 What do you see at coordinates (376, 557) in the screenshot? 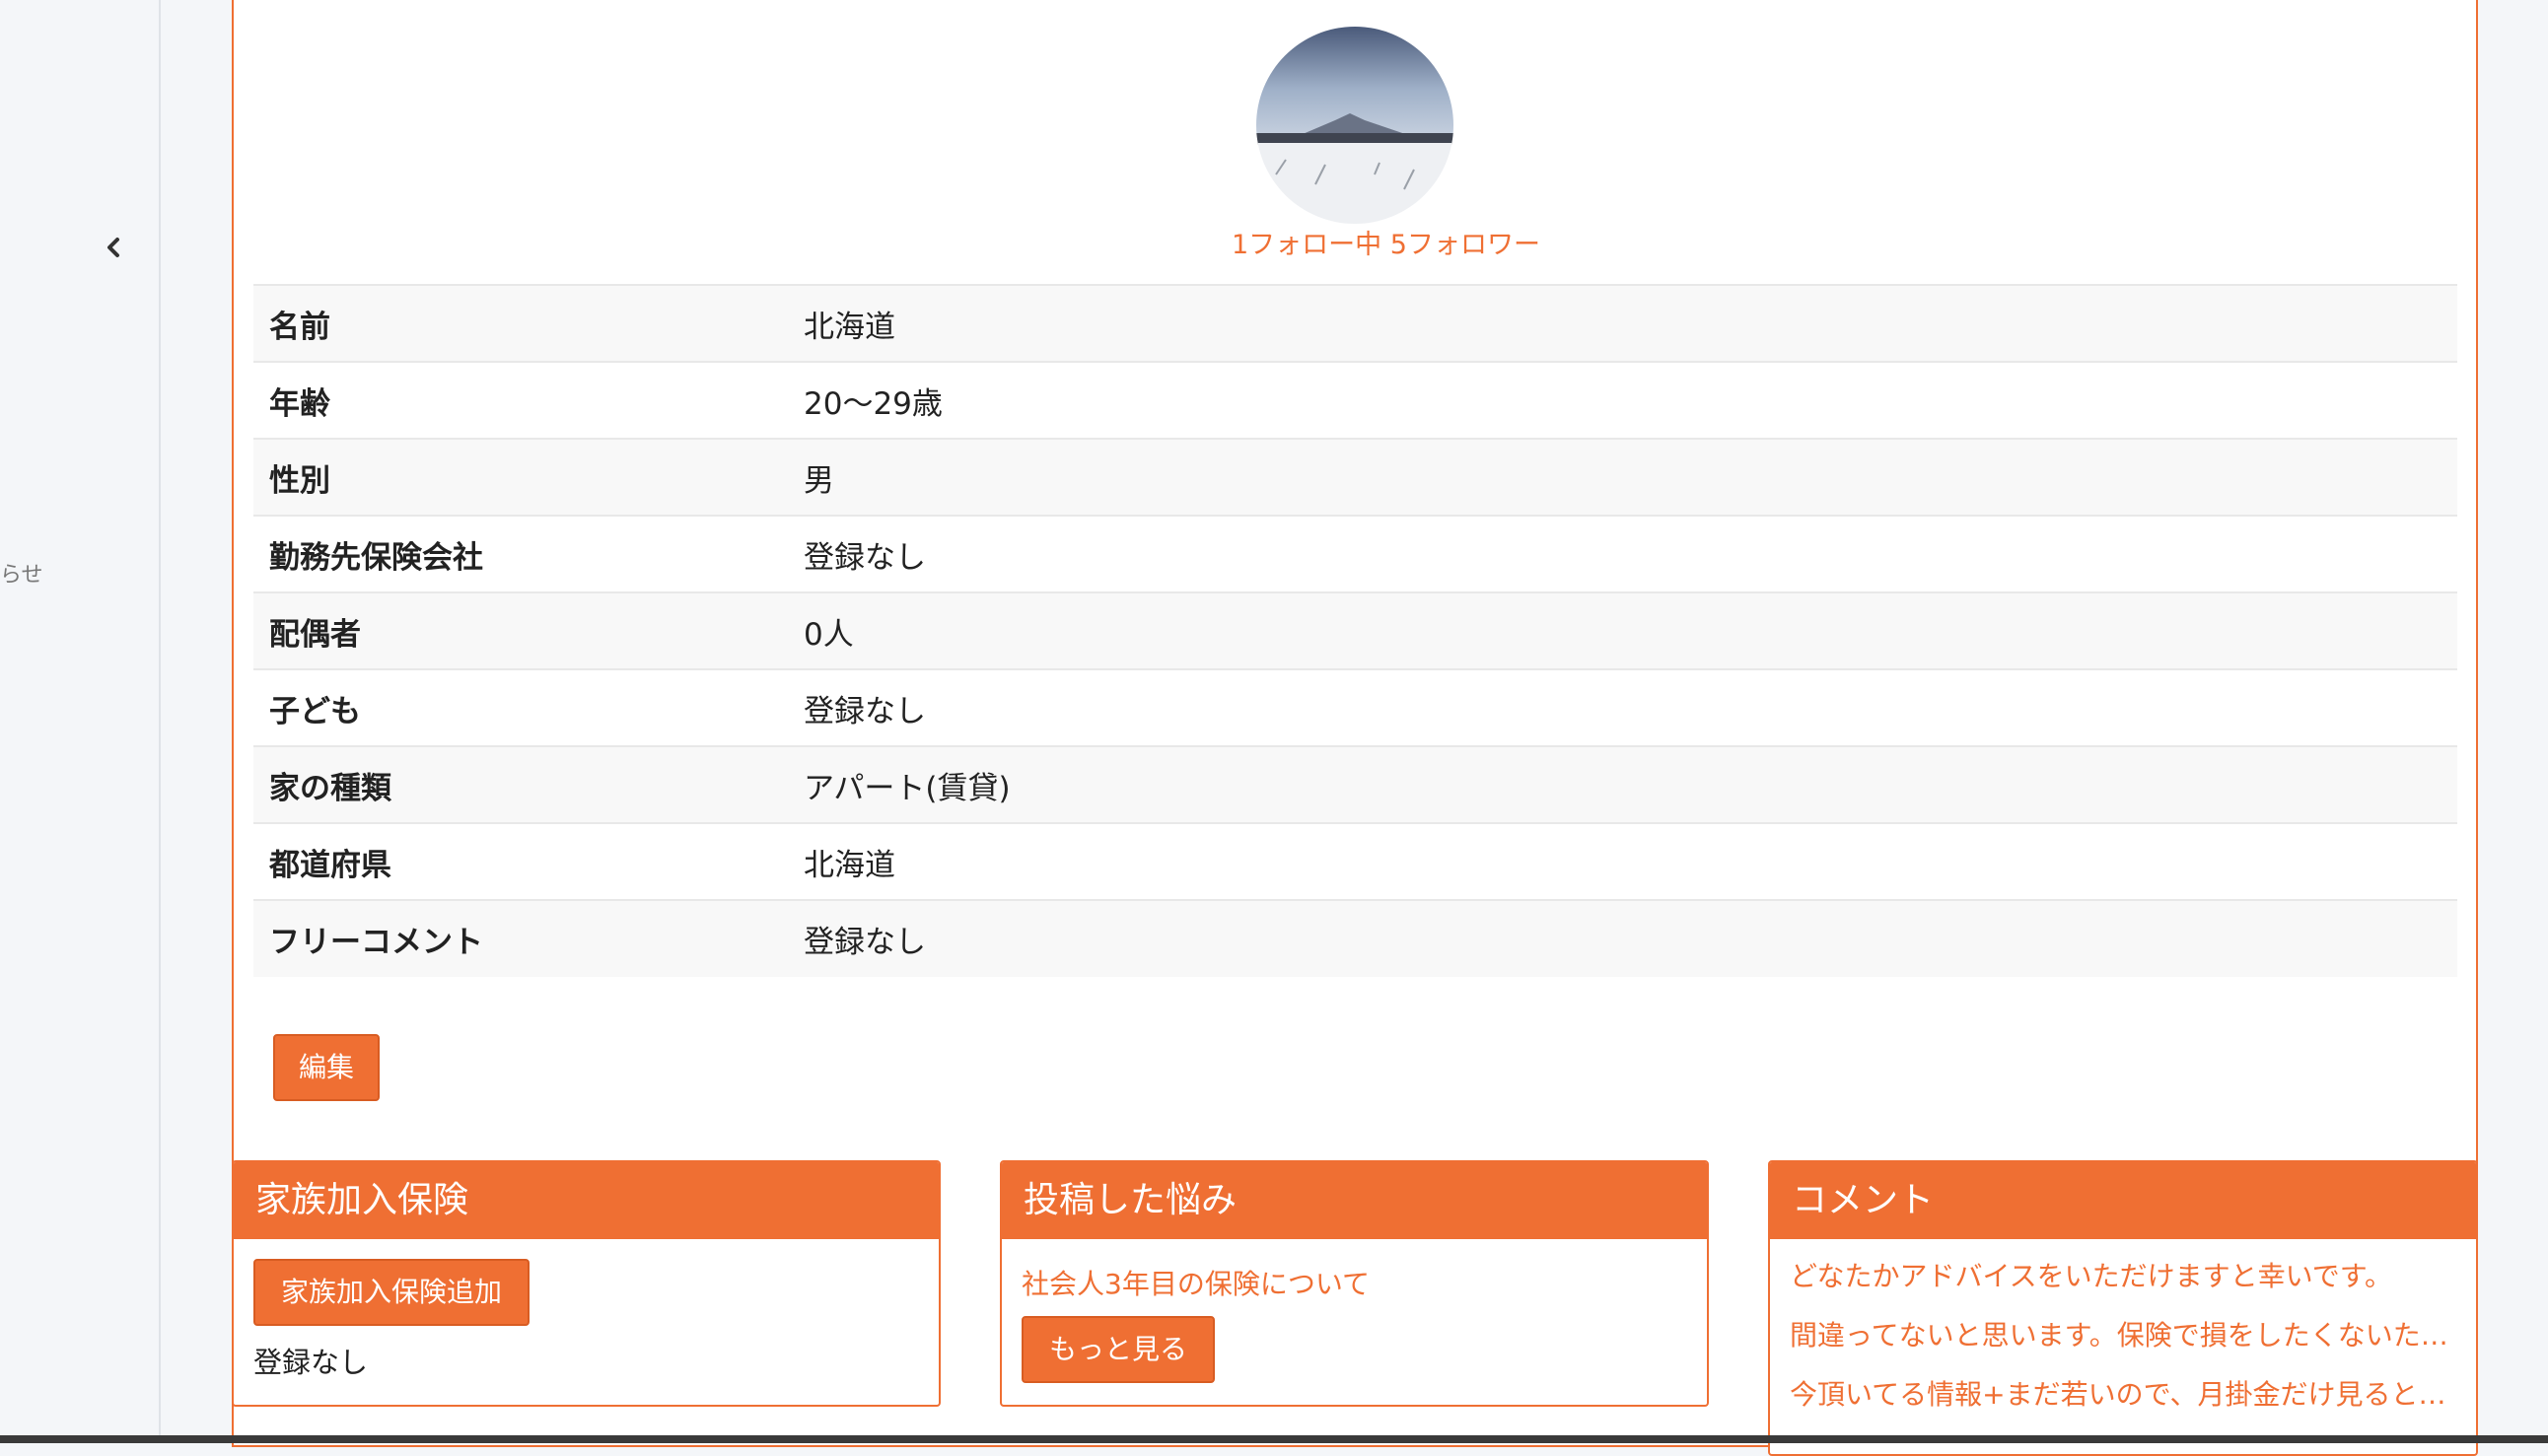
I see `row-label: 勤務先保険会社` at bounding box center [376, 557].